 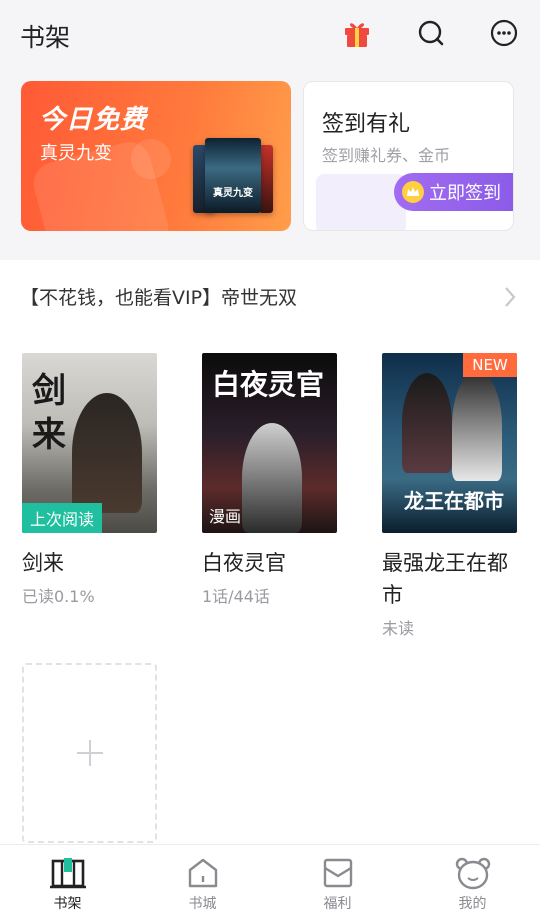 I want to click on comic-tag: 漫画, so click(x=225, y=516).